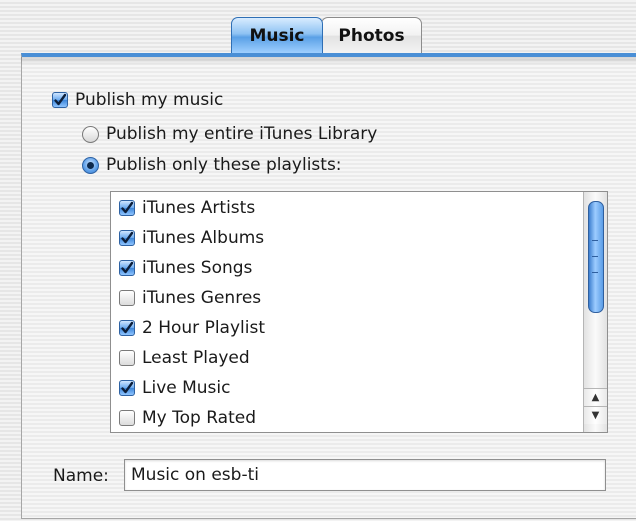 The width and height of the screenshot is (636, 521). I want to click on name-field-label: Name:, so click(81, 476).